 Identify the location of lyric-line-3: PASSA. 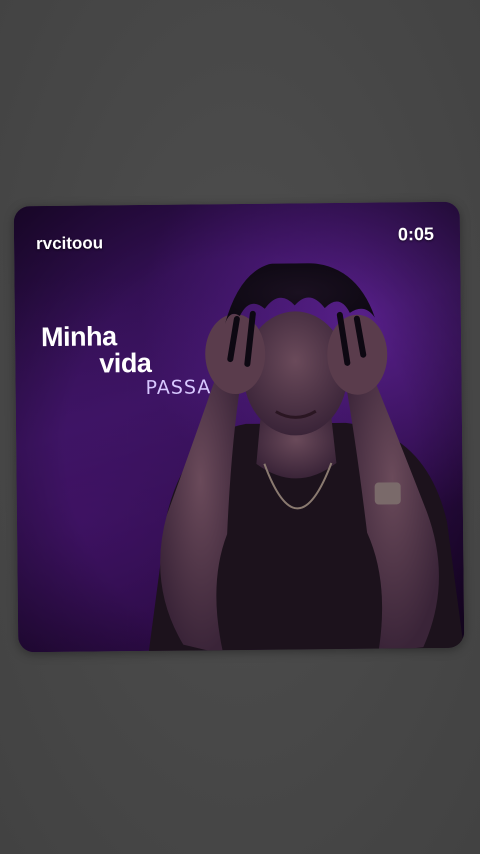
(178, 387).